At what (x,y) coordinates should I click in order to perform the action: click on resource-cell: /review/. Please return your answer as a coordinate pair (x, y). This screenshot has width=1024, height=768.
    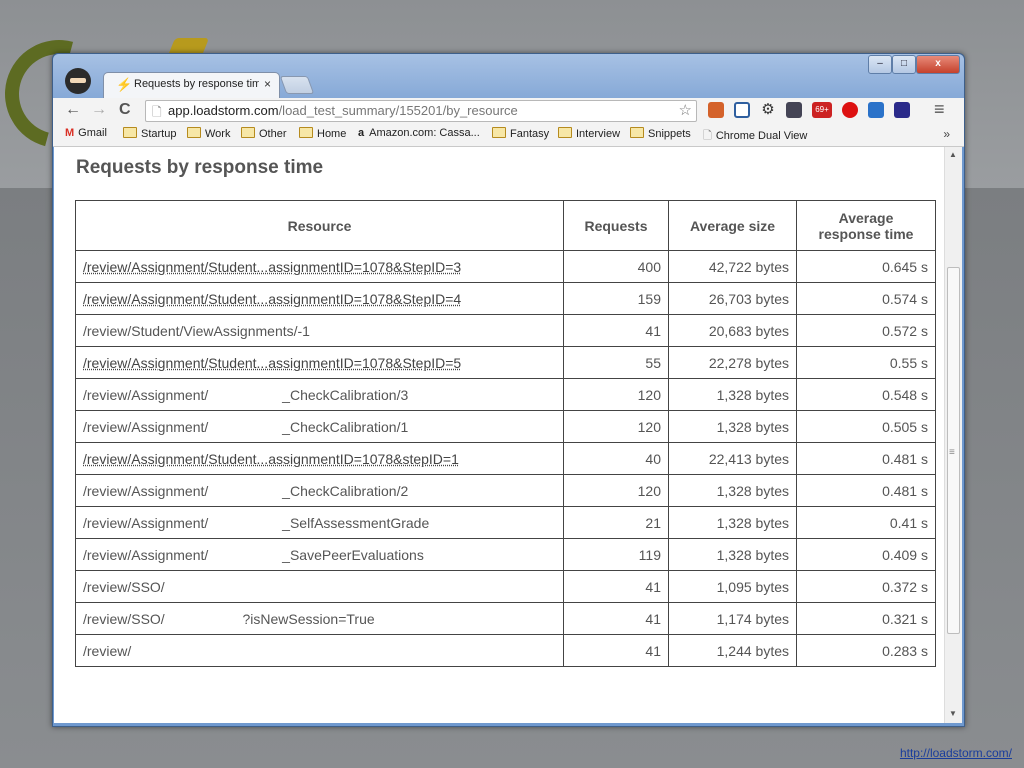
    Looking at the image, I should click on (319, 650).